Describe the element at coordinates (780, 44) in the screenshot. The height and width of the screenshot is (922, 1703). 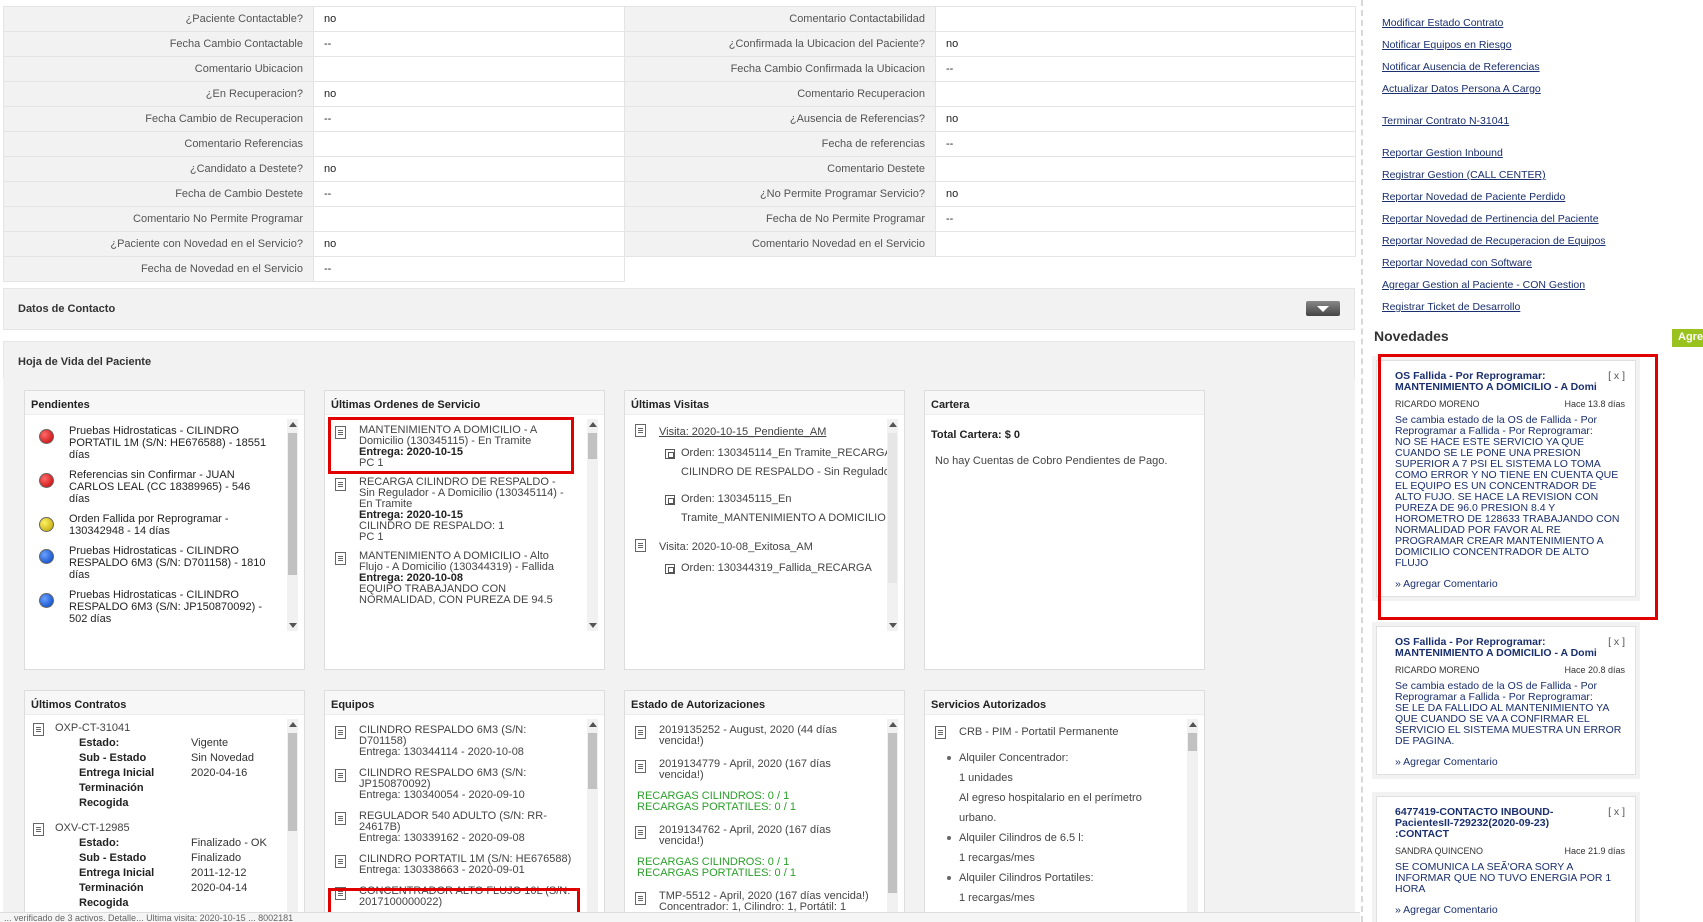
I see `status-label: ¿Confirmada la Ubicacion del Paciente?` at that location.